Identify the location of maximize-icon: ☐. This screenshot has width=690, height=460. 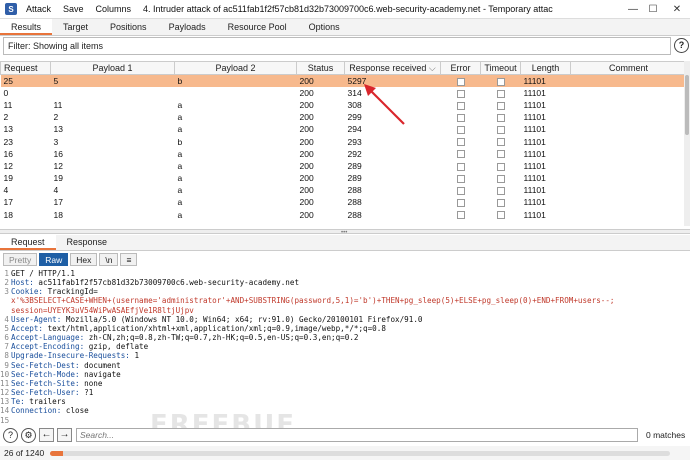
(653, 9).